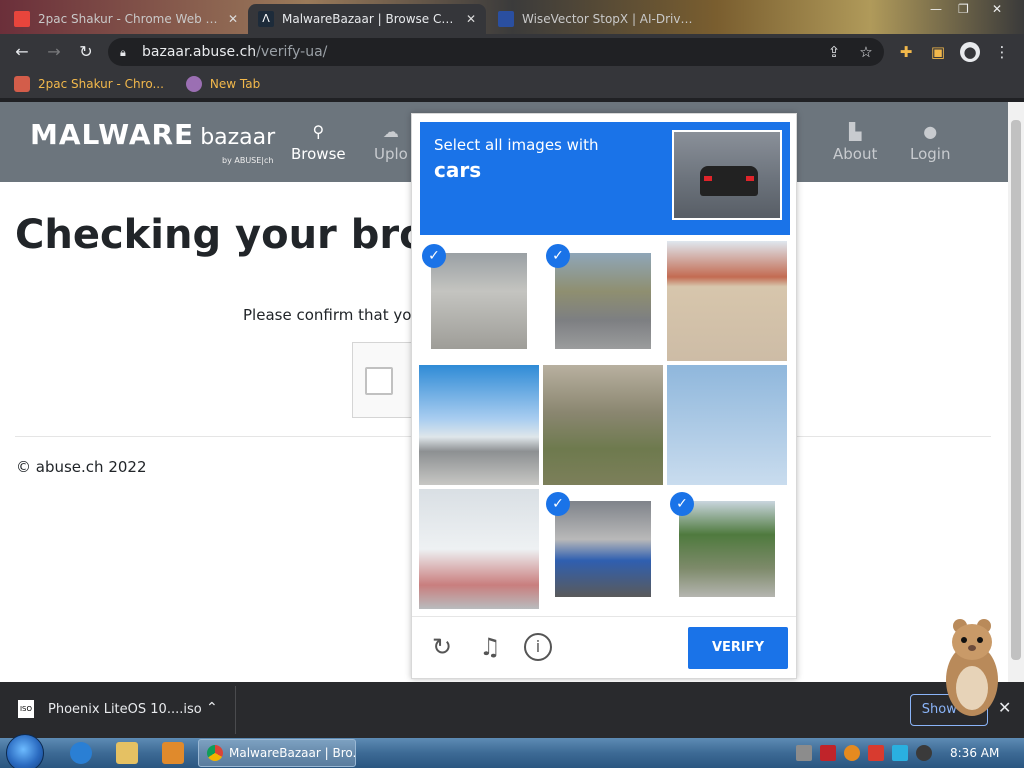 The image size is (1024, 768). I want to click on search-tray-icon, so click(852, 753).